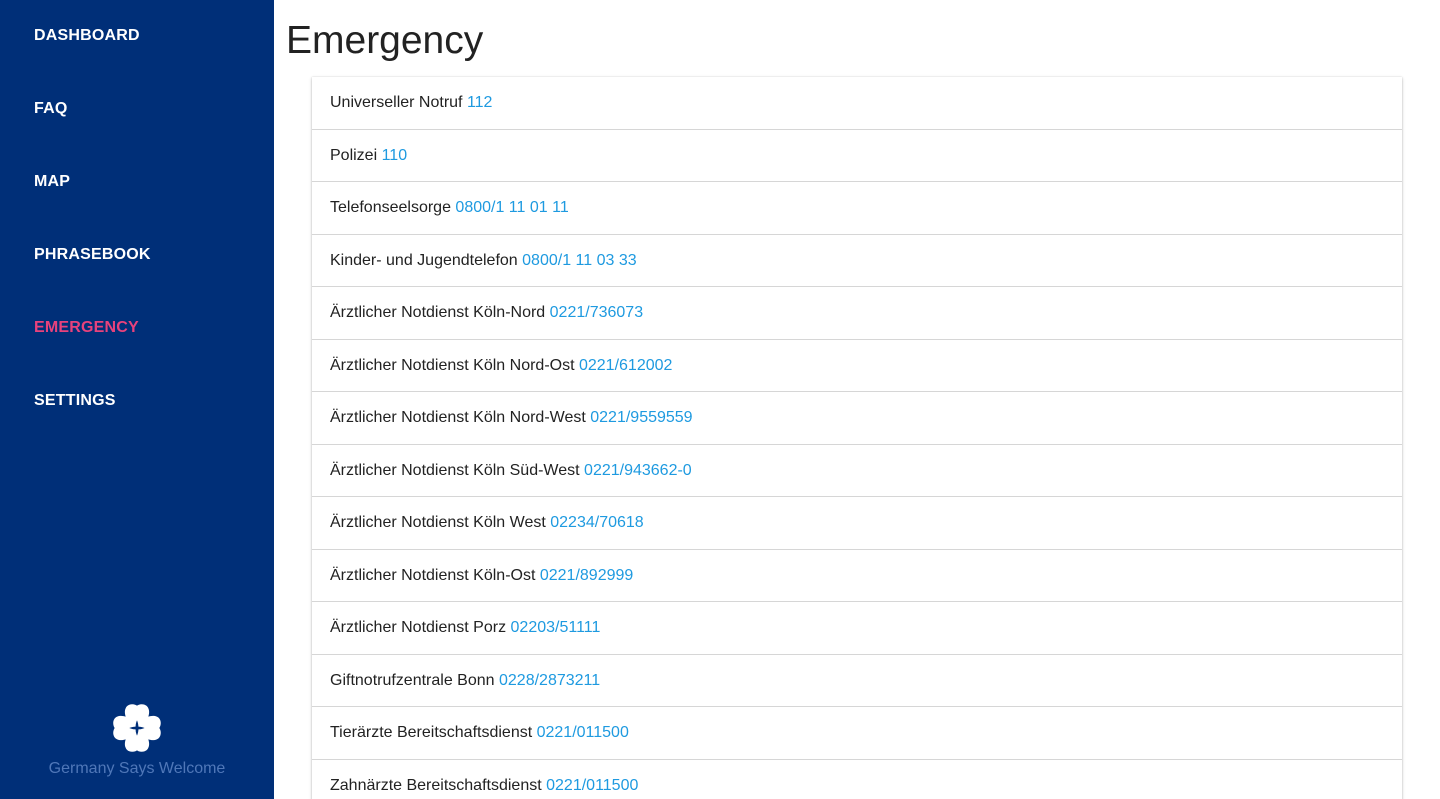 The image size is (1440, 799). What do you see at coordinates (857, 156) in the screenshot?
I see `contact-row: Polizei 110` at bounding box center [857, 156].